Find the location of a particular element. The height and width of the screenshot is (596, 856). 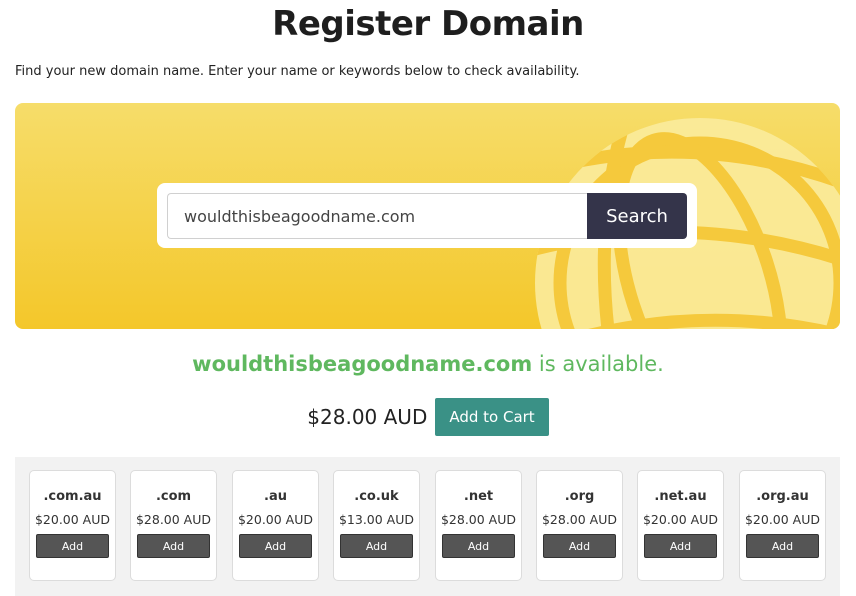

tld-card: .com $28.00 AUD Add is located at coordinates (173, 525).